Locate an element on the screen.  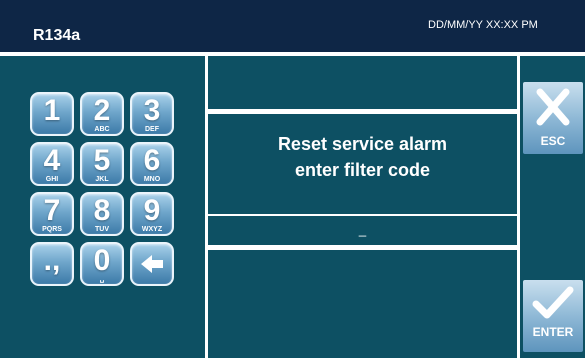
key-6-letters: MNO is located at coordinates (152, 179).